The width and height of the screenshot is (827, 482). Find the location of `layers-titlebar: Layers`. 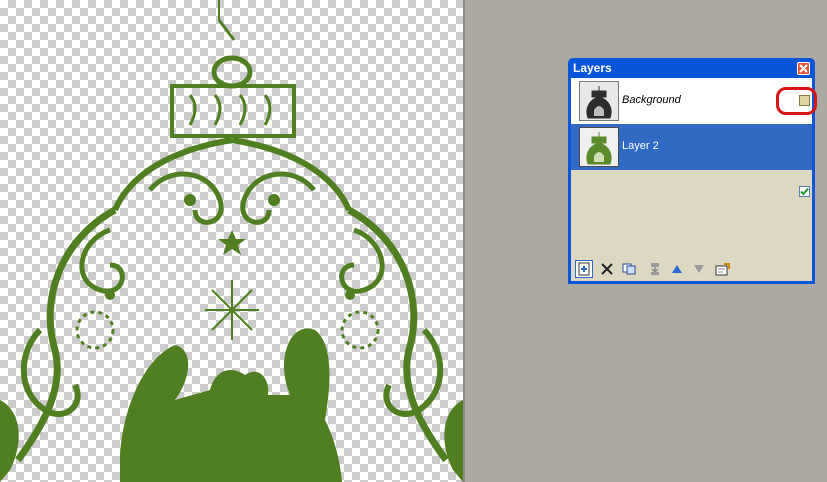

layers-titlebar: Layers is located at coordinates (691, 68).